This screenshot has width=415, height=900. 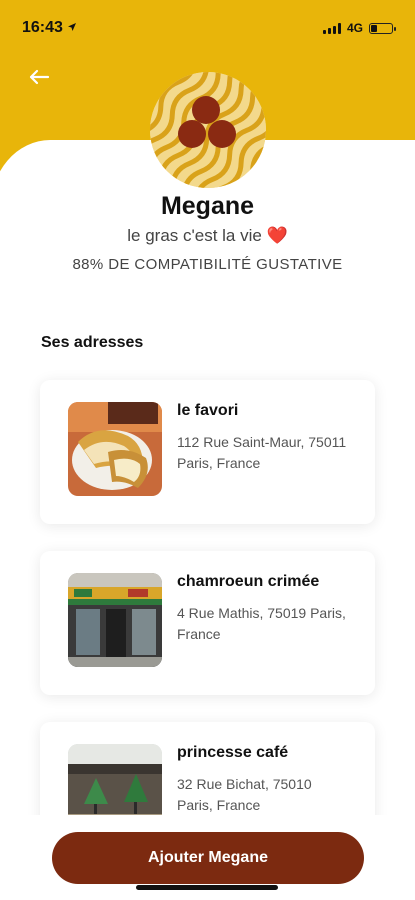 I want to click on compatibility-score: 88% DE COMPATIBILITÉ GUSTATIVE, so click(x=207, y=264).